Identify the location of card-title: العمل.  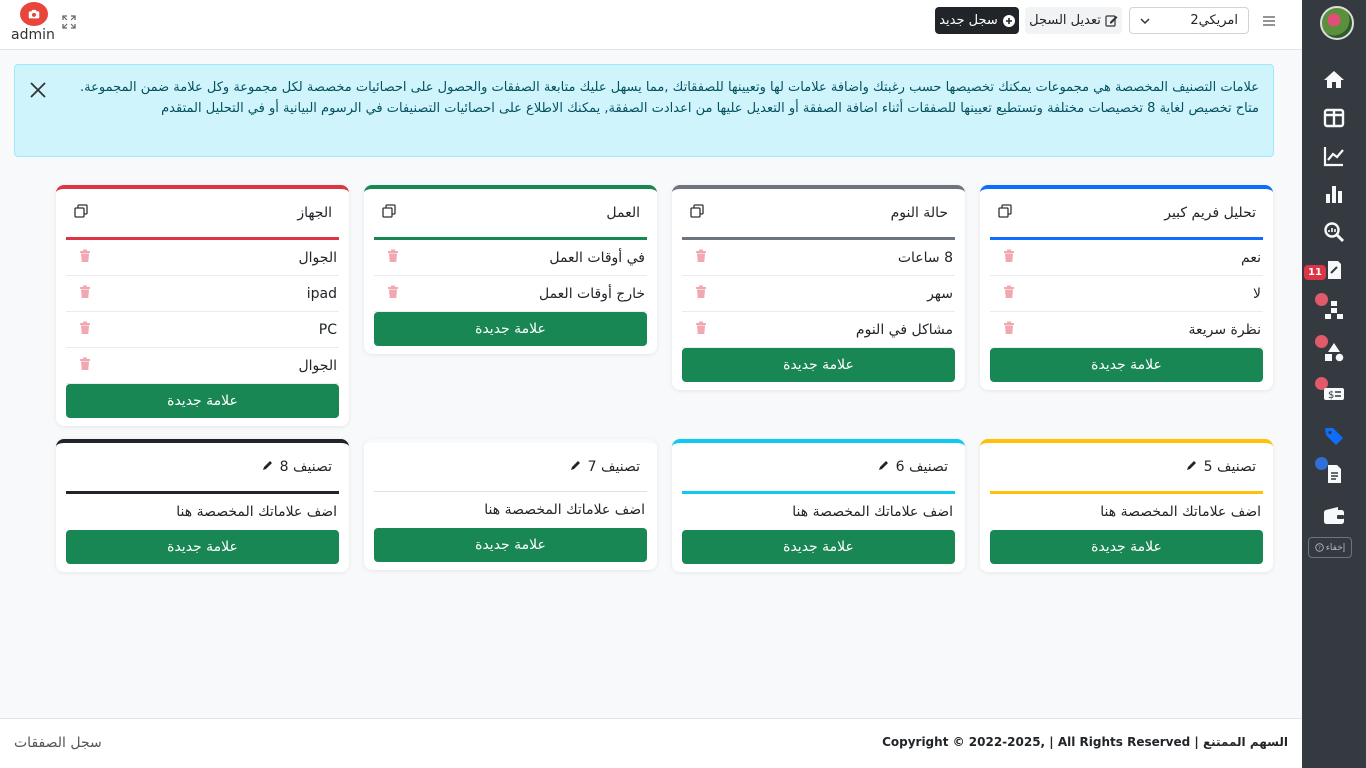
(623, 213).